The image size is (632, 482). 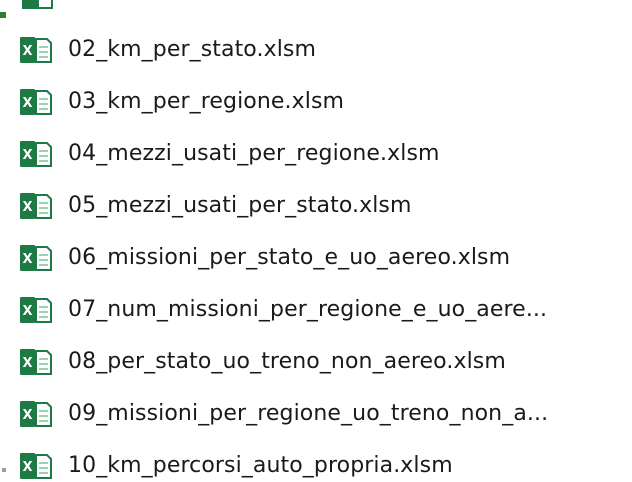 I want to click on list-item: X 04_mezzi_usati_per_regione.xlsm, so click(x=228, y=154).